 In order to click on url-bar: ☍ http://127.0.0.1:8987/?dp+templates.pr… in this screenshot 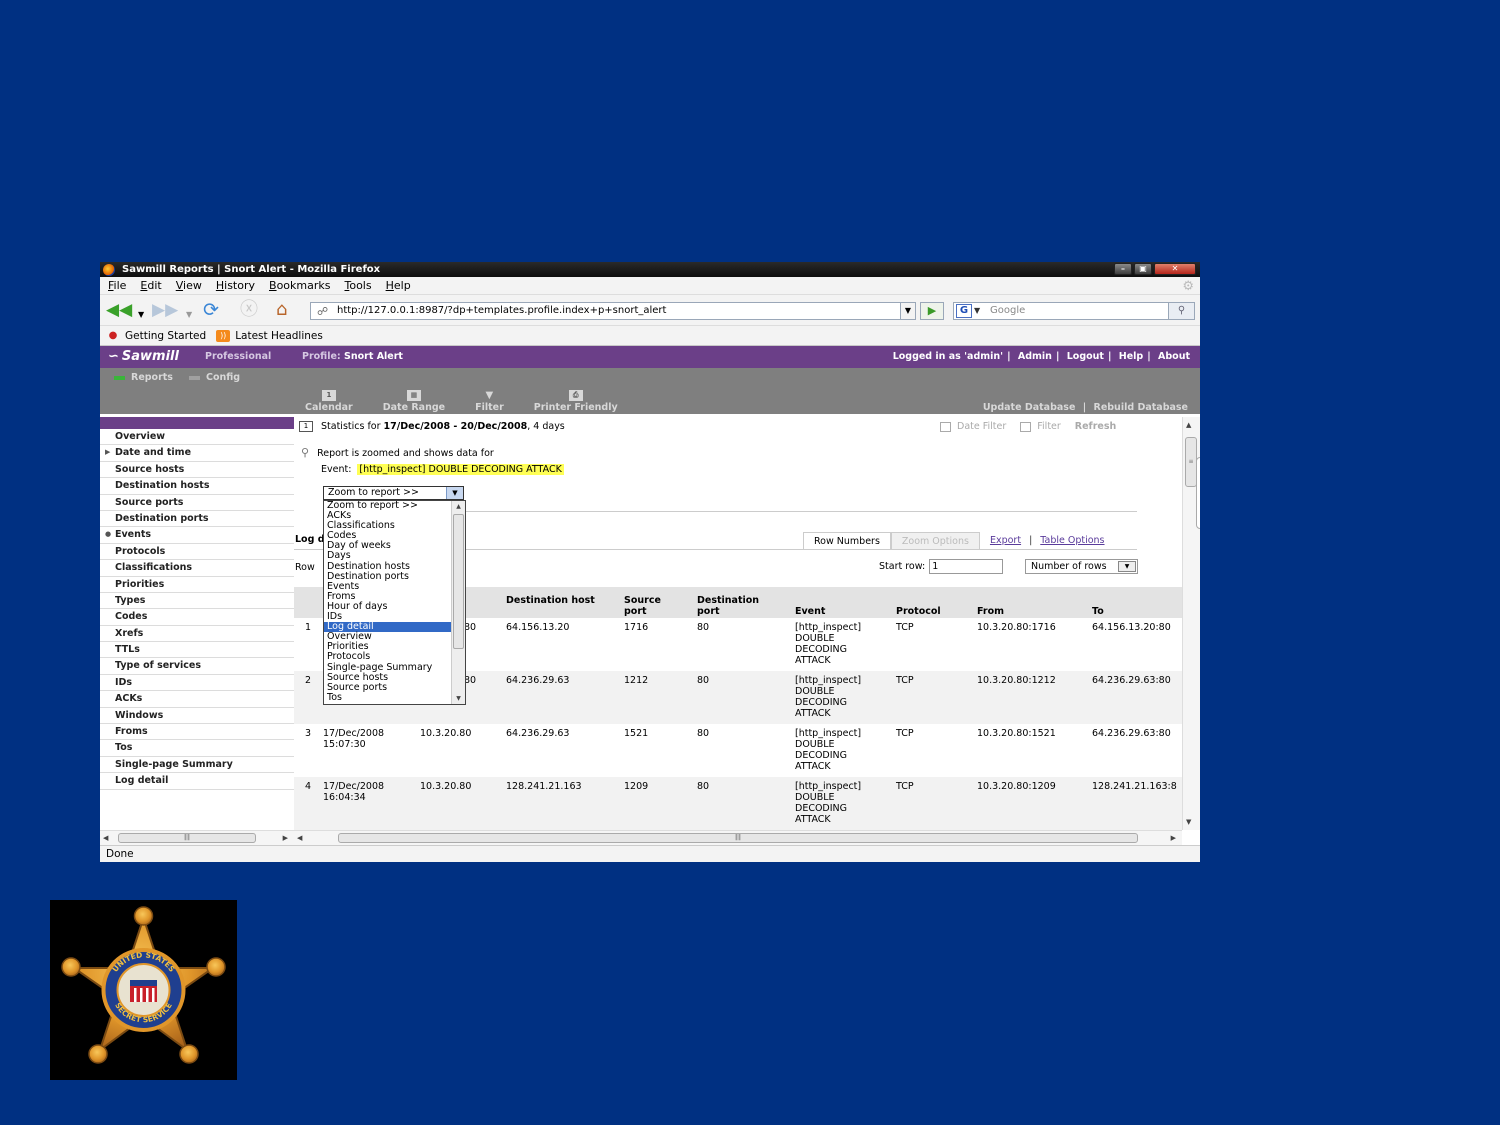, I will do `click(612, 311)`.